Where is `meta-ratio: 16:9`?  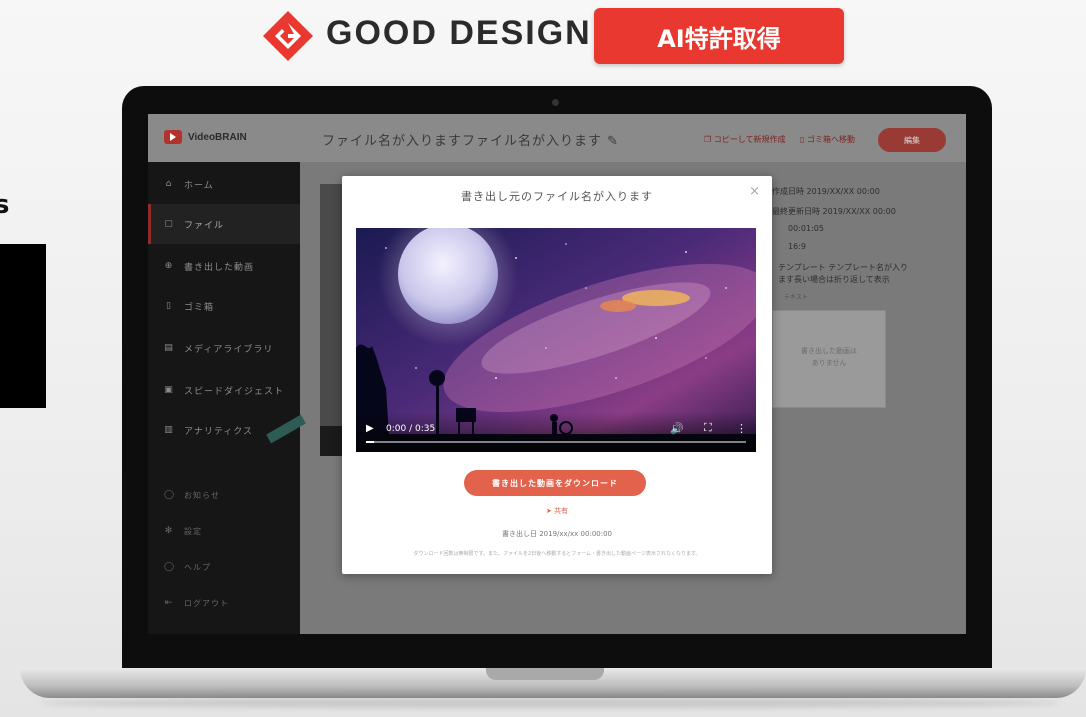
meta-ratio: 16:9 is located at coordinates (797, 246).